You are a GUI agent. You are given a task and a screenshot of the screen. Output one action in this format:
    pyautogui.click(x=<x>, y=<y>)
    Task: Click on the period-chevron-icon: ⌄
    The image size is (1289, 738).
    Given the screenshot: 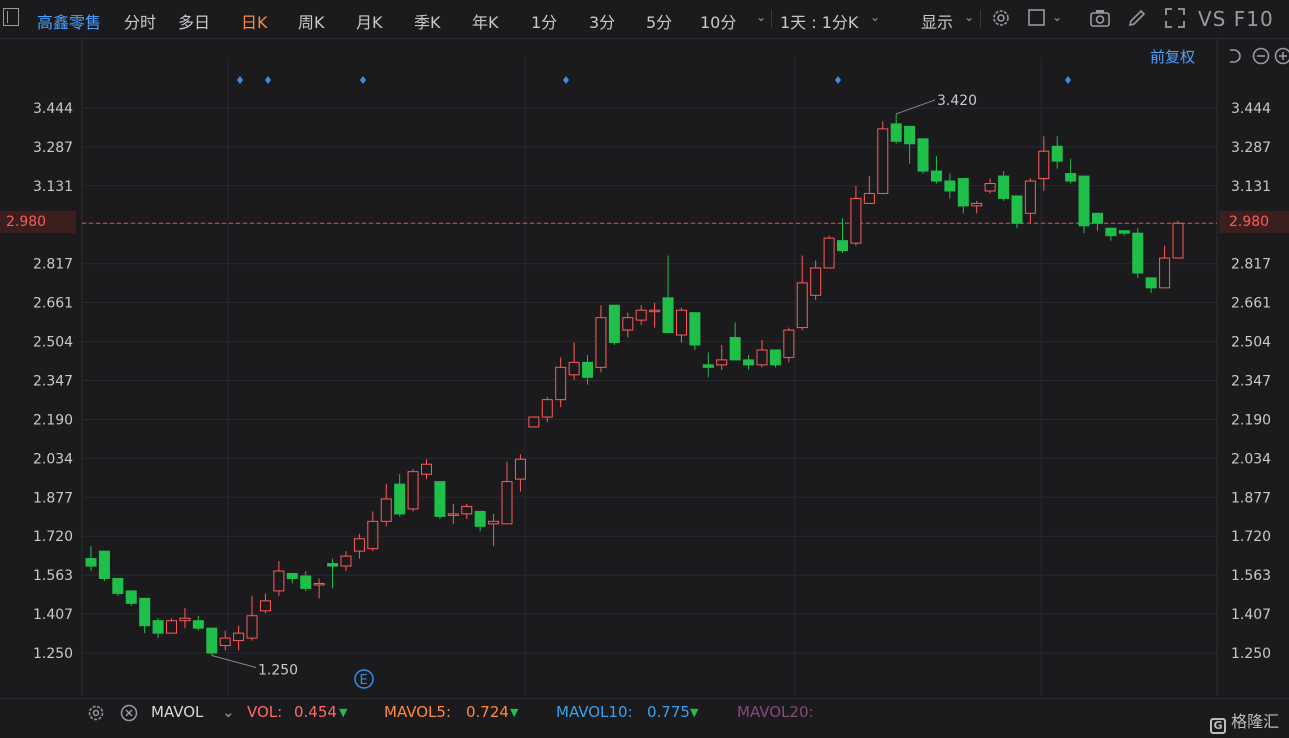 What is the action you would take?
    pyautogui.click(x=875, y=17)
    